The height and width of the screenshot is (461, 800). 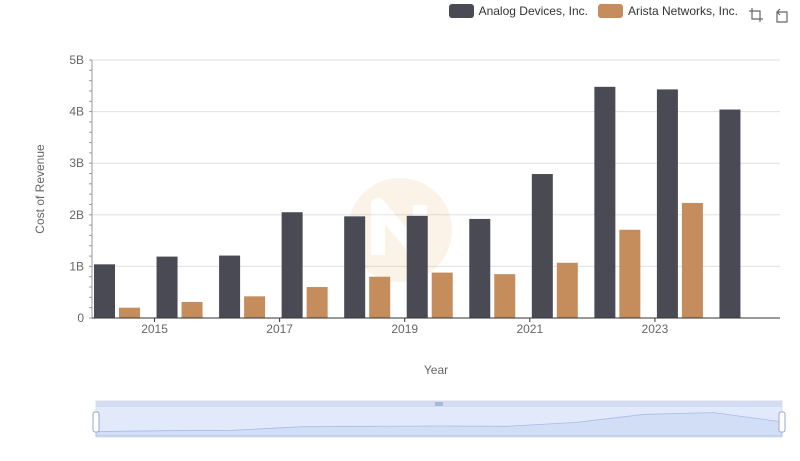 What do you see at coordinates (404, 329) in the screenshot?
I see `x-tick-label: 2019` at bounding box center [404, 329].